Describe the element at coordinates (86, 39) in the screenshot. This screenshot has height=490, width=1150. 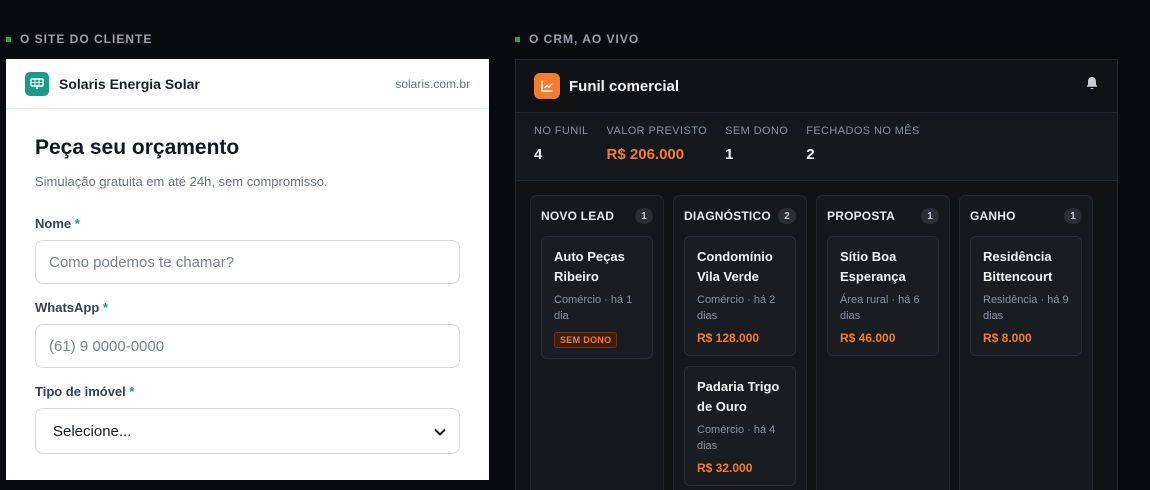
I see `client-site-label: O SITE DO CLIENTE` at that location.